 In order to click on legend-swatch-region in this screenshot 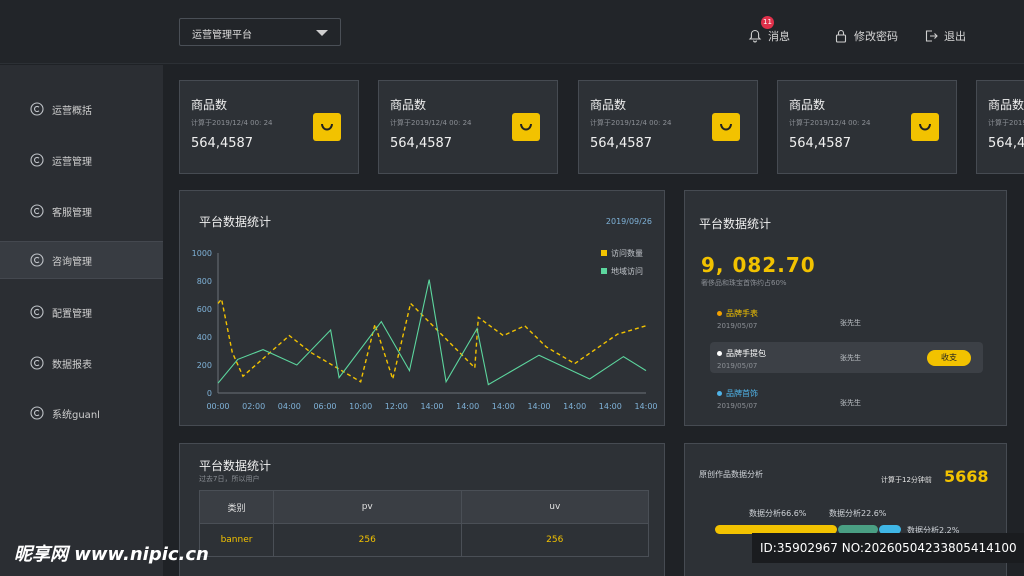, I will do `click(604, 271)`.